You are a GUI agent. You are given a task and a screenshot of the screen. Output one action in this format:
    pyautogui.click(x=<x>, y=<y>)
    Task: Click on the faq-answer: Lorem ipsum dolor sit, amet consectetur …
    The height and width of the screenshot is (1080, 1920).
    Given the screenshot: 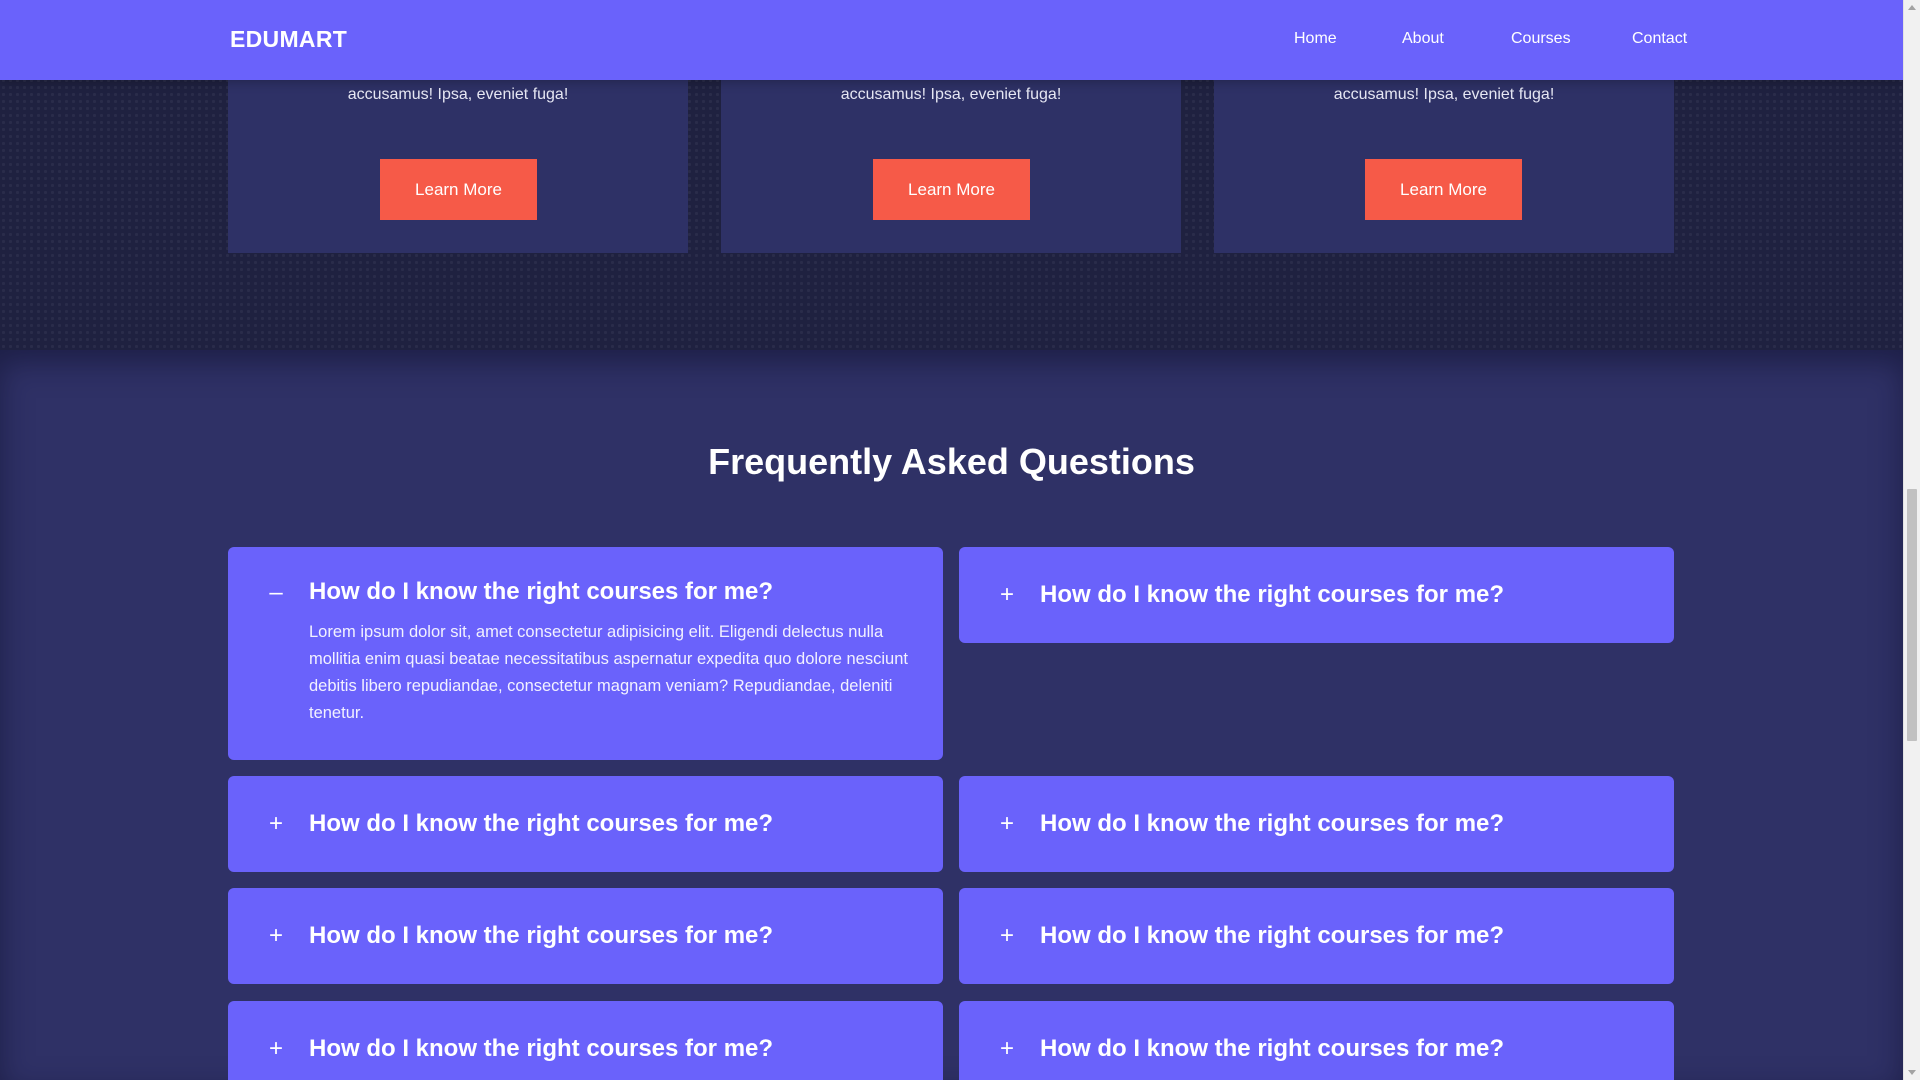 What is the action you would take?
    pyautogui.click(x=608, y=672)
    